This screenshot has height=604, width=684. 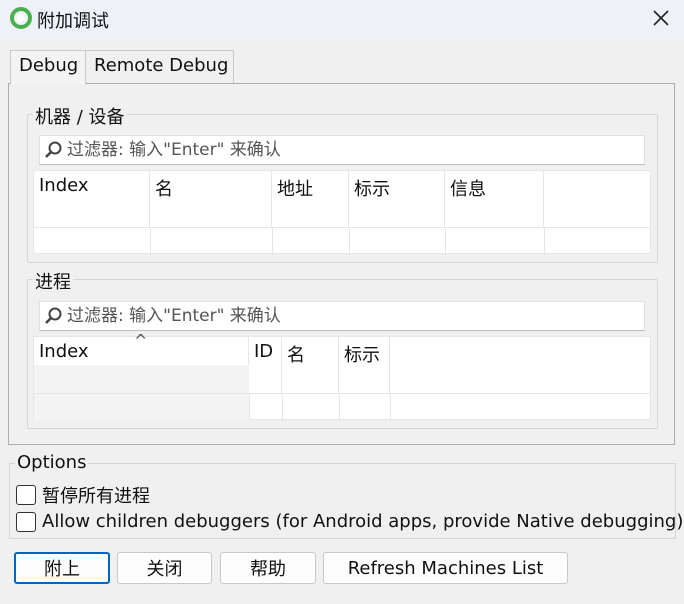 I want to click on tab-remote-debug: Remote Debug, so click(x=159, y=67).